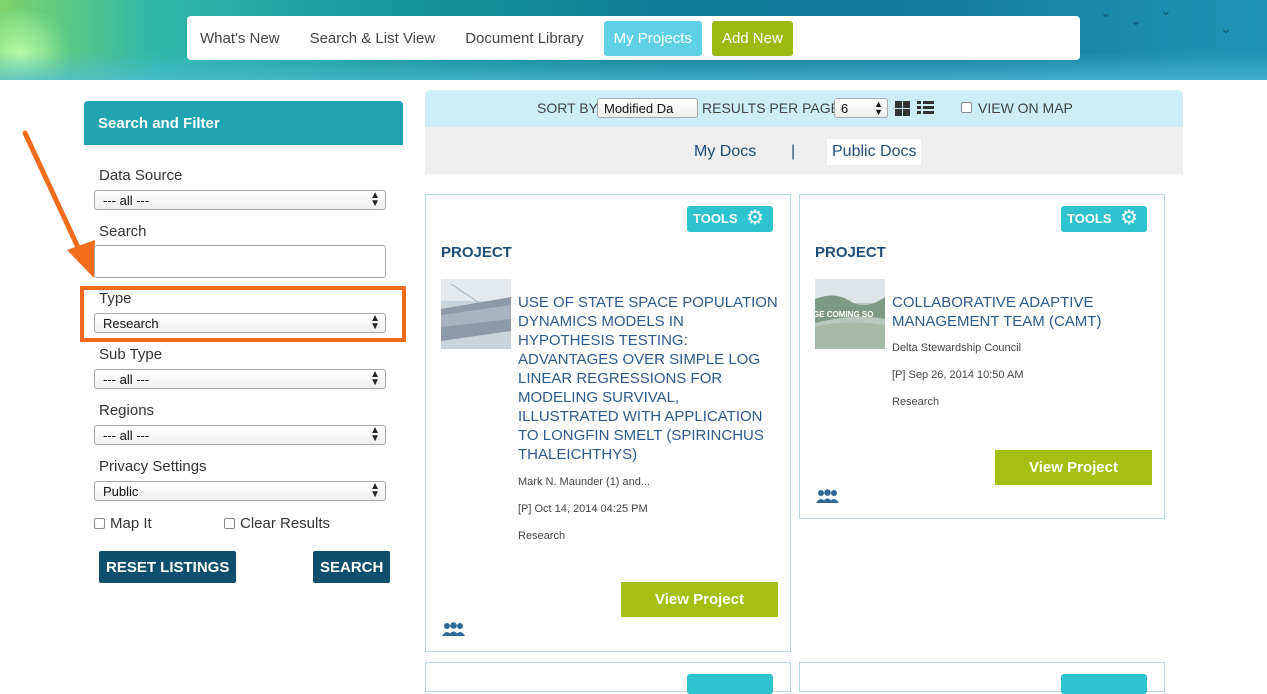 The height and width of the screenshot is (694, 1267). I want to click on nav-whats-new: What's New, so click(240, 38).